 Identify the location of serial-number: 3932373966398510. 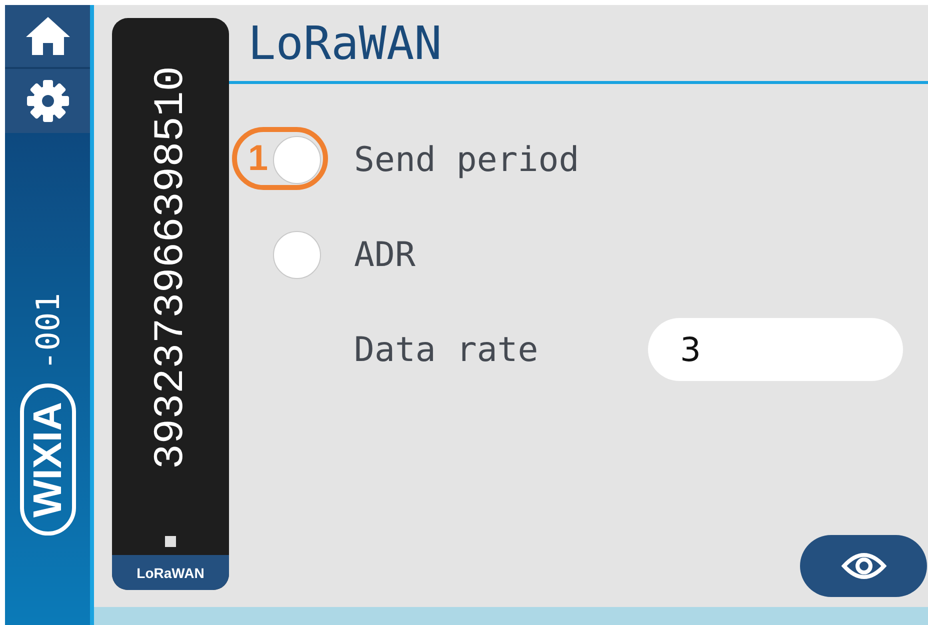
(170, 268).